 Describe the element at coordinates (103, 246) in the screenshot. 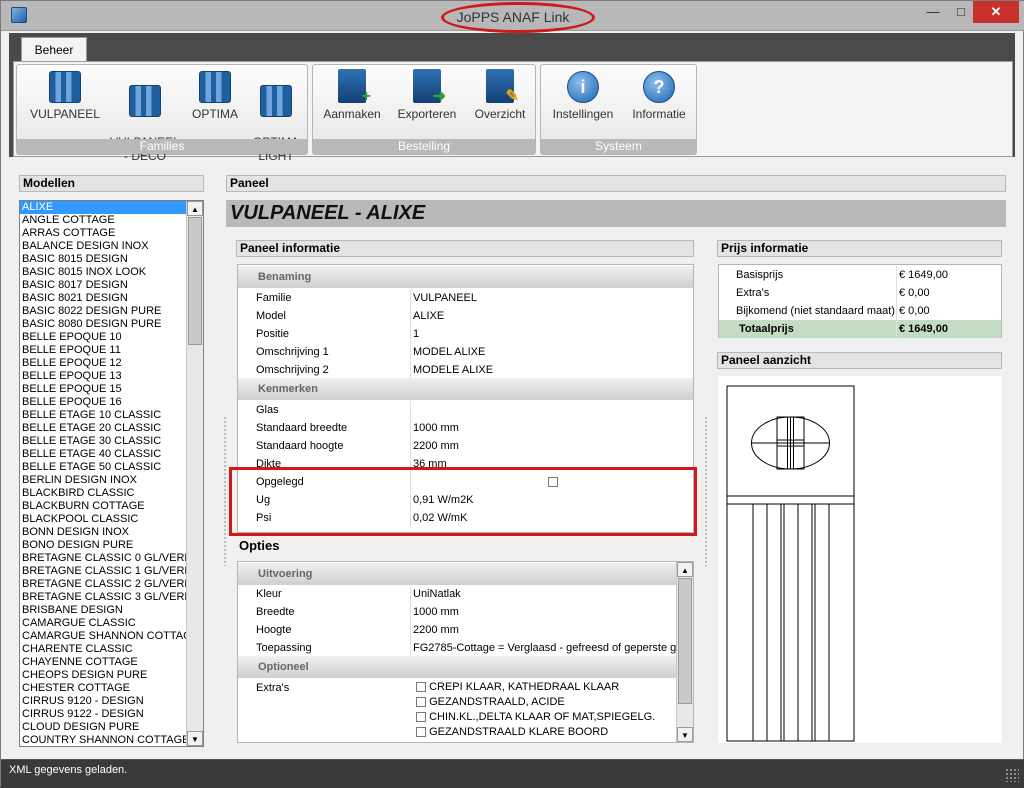

I see `model-list-item: BALANCE DESIGN INOX` at that location.